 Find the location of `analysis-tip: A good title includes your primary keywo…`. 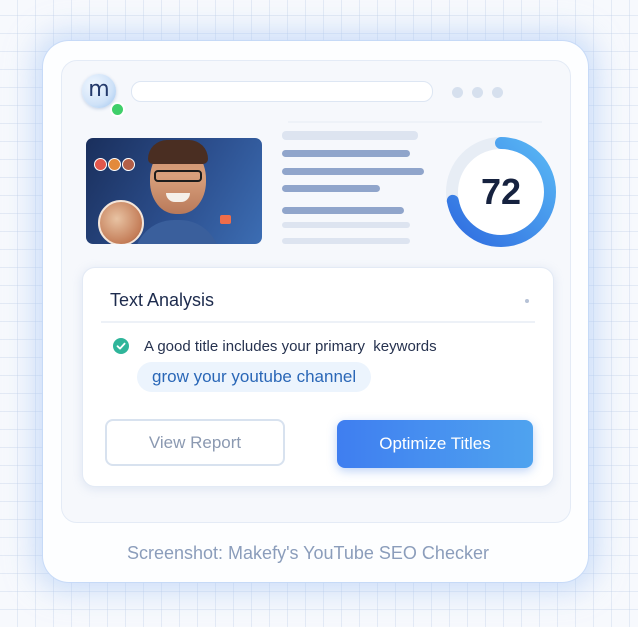

analysis-tip: A good title includes your primary keywo… is located at coordinates (290, 346).